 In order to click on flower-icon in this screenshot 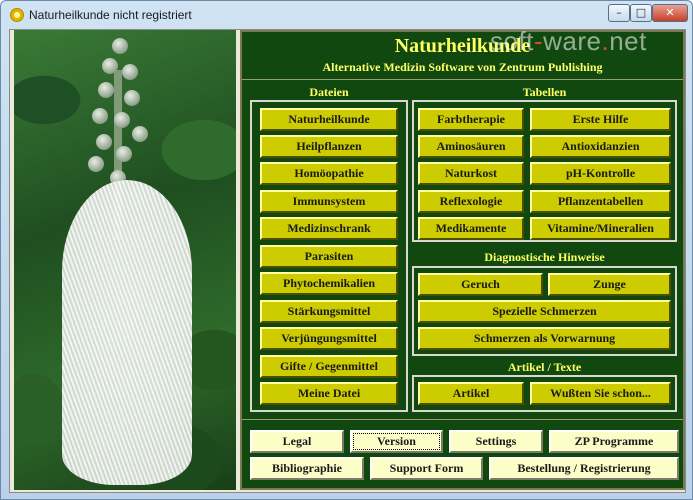, I will do `click(17, 15)`.